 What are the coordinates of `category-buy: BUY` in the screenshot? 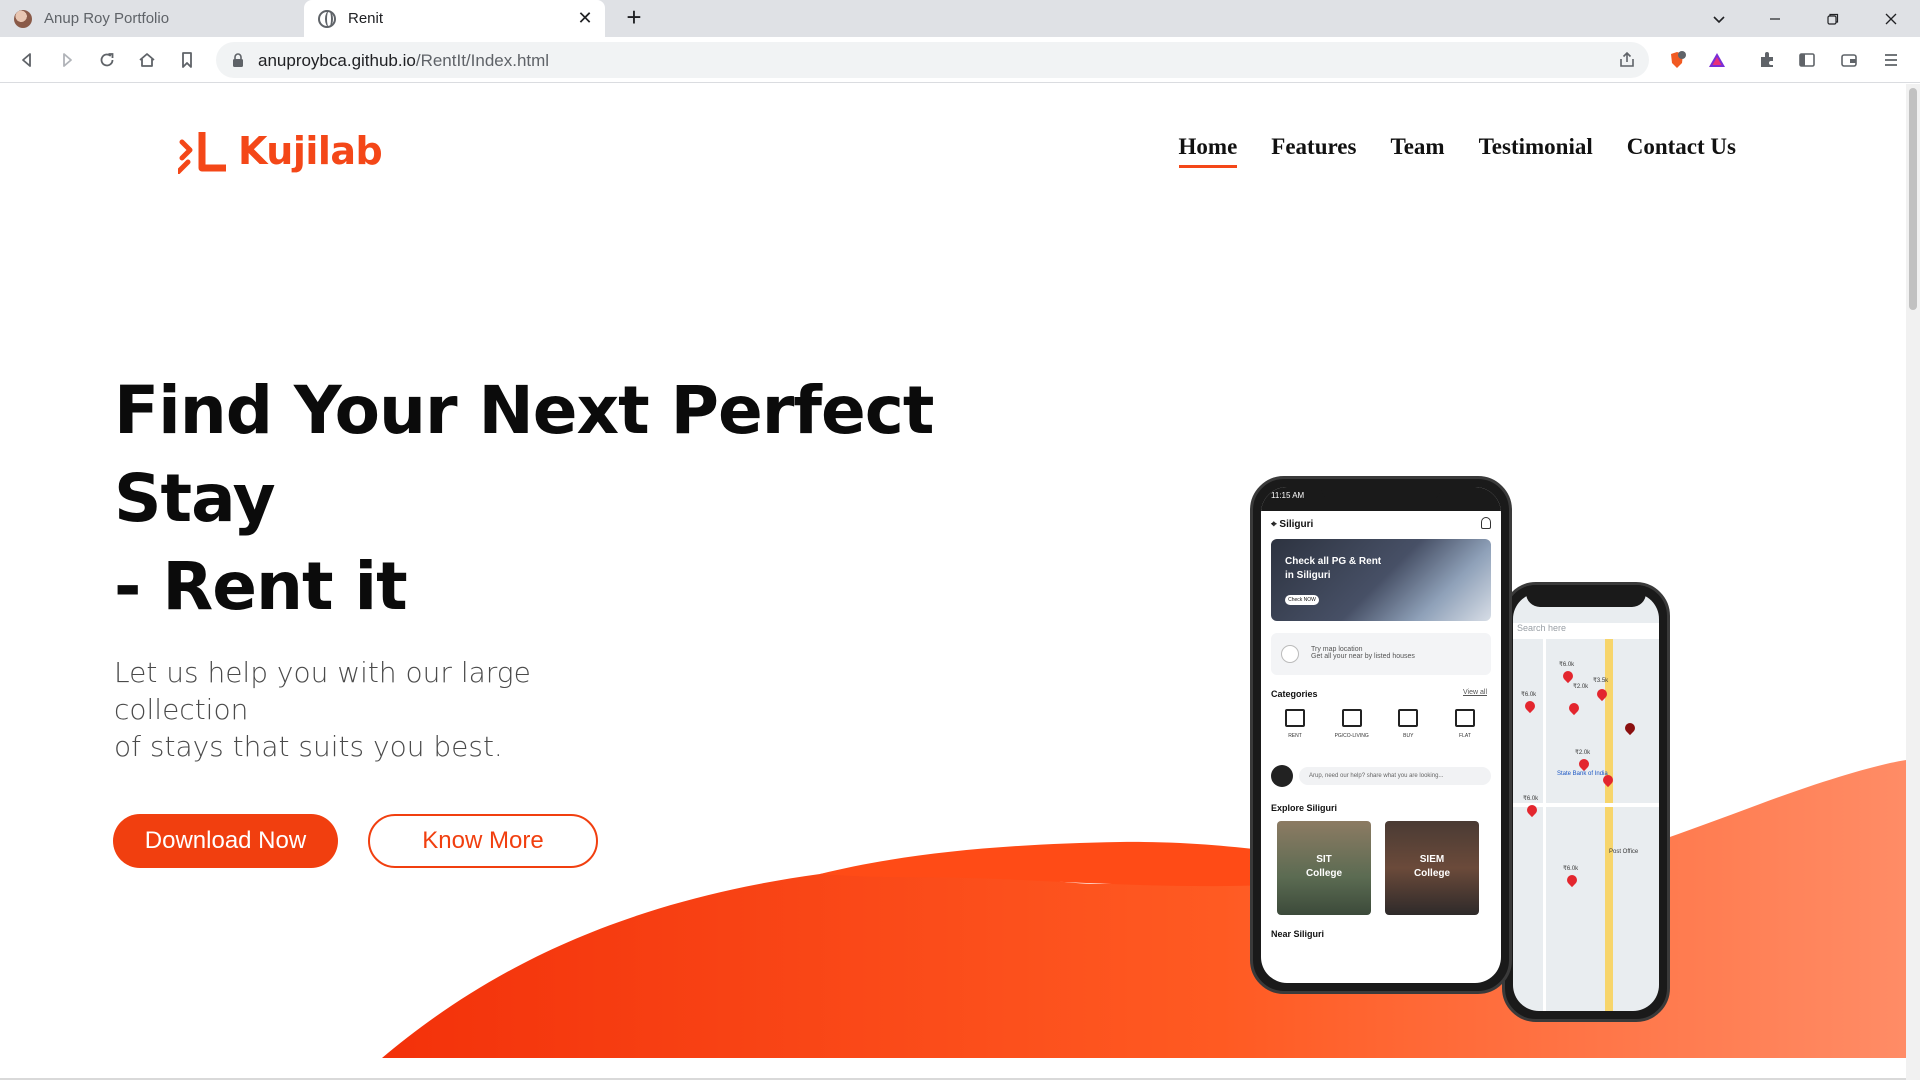 It's located at (1408, 724).